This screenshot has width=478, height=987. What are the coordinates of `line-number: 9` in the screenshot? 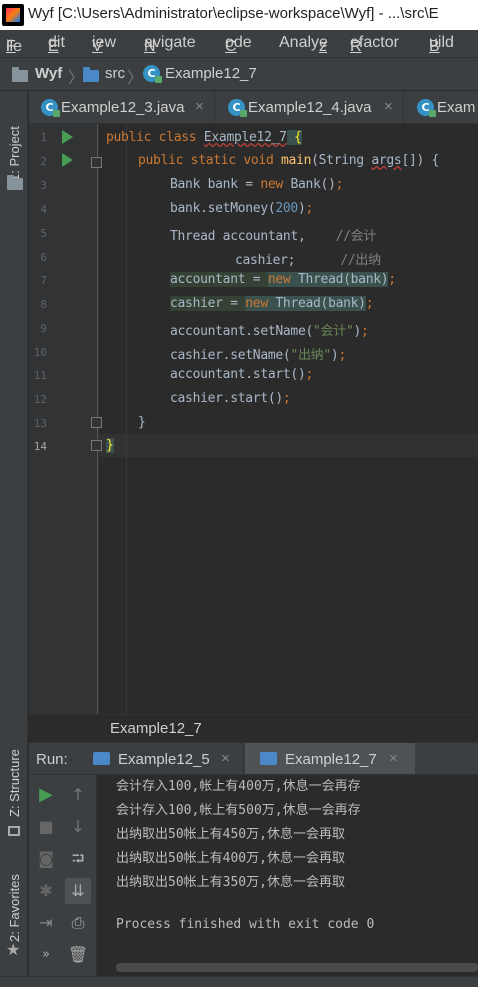 It's located at (43, 328).